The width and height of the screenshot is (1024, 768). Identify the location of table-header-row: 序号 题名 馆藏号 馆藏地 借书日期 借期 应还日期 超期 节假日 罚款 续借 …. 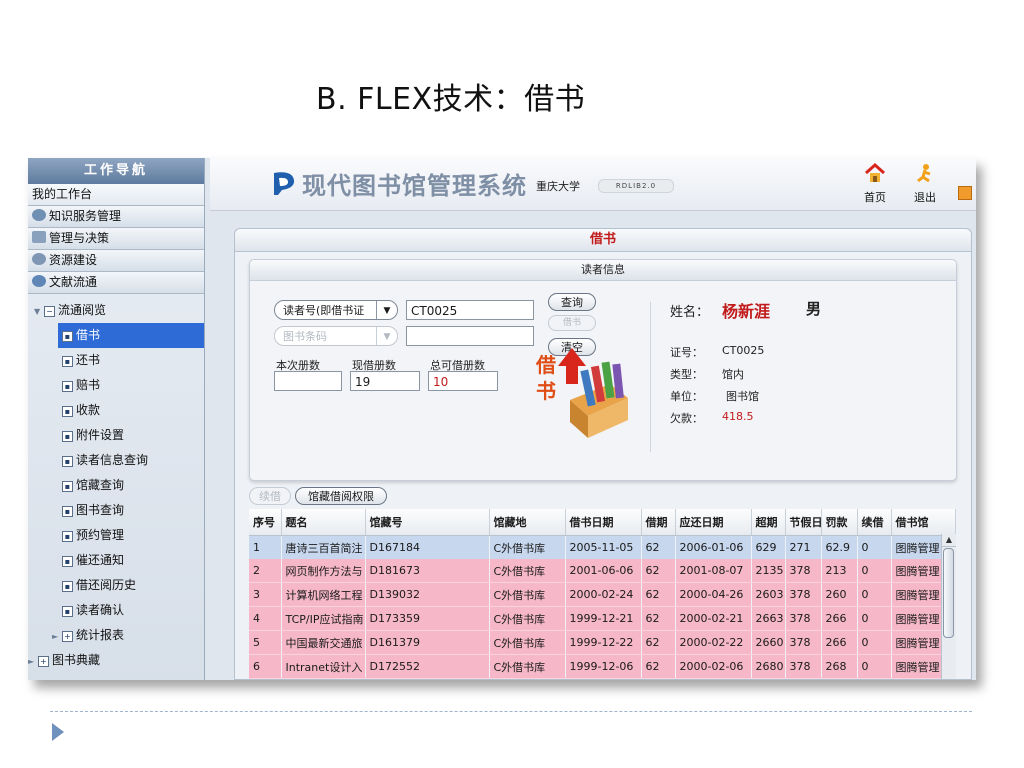
(602, 522).